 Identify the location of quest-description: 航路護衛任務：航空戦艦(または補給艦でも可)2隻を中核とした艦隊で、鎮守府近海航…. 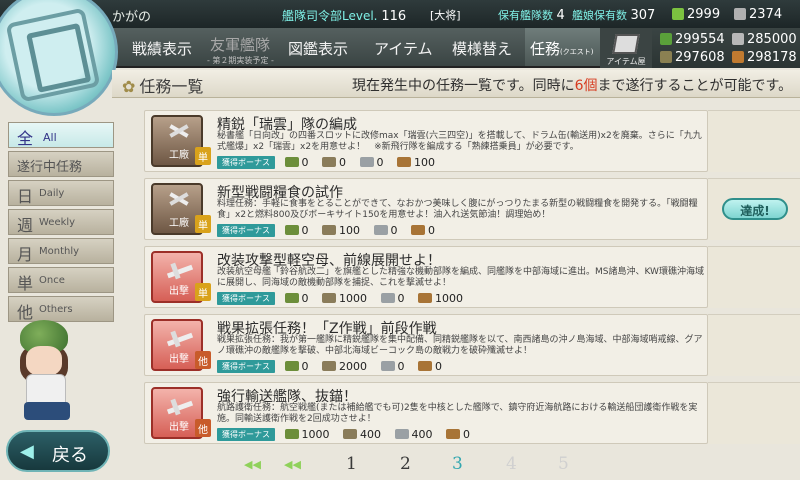
(457, 413).